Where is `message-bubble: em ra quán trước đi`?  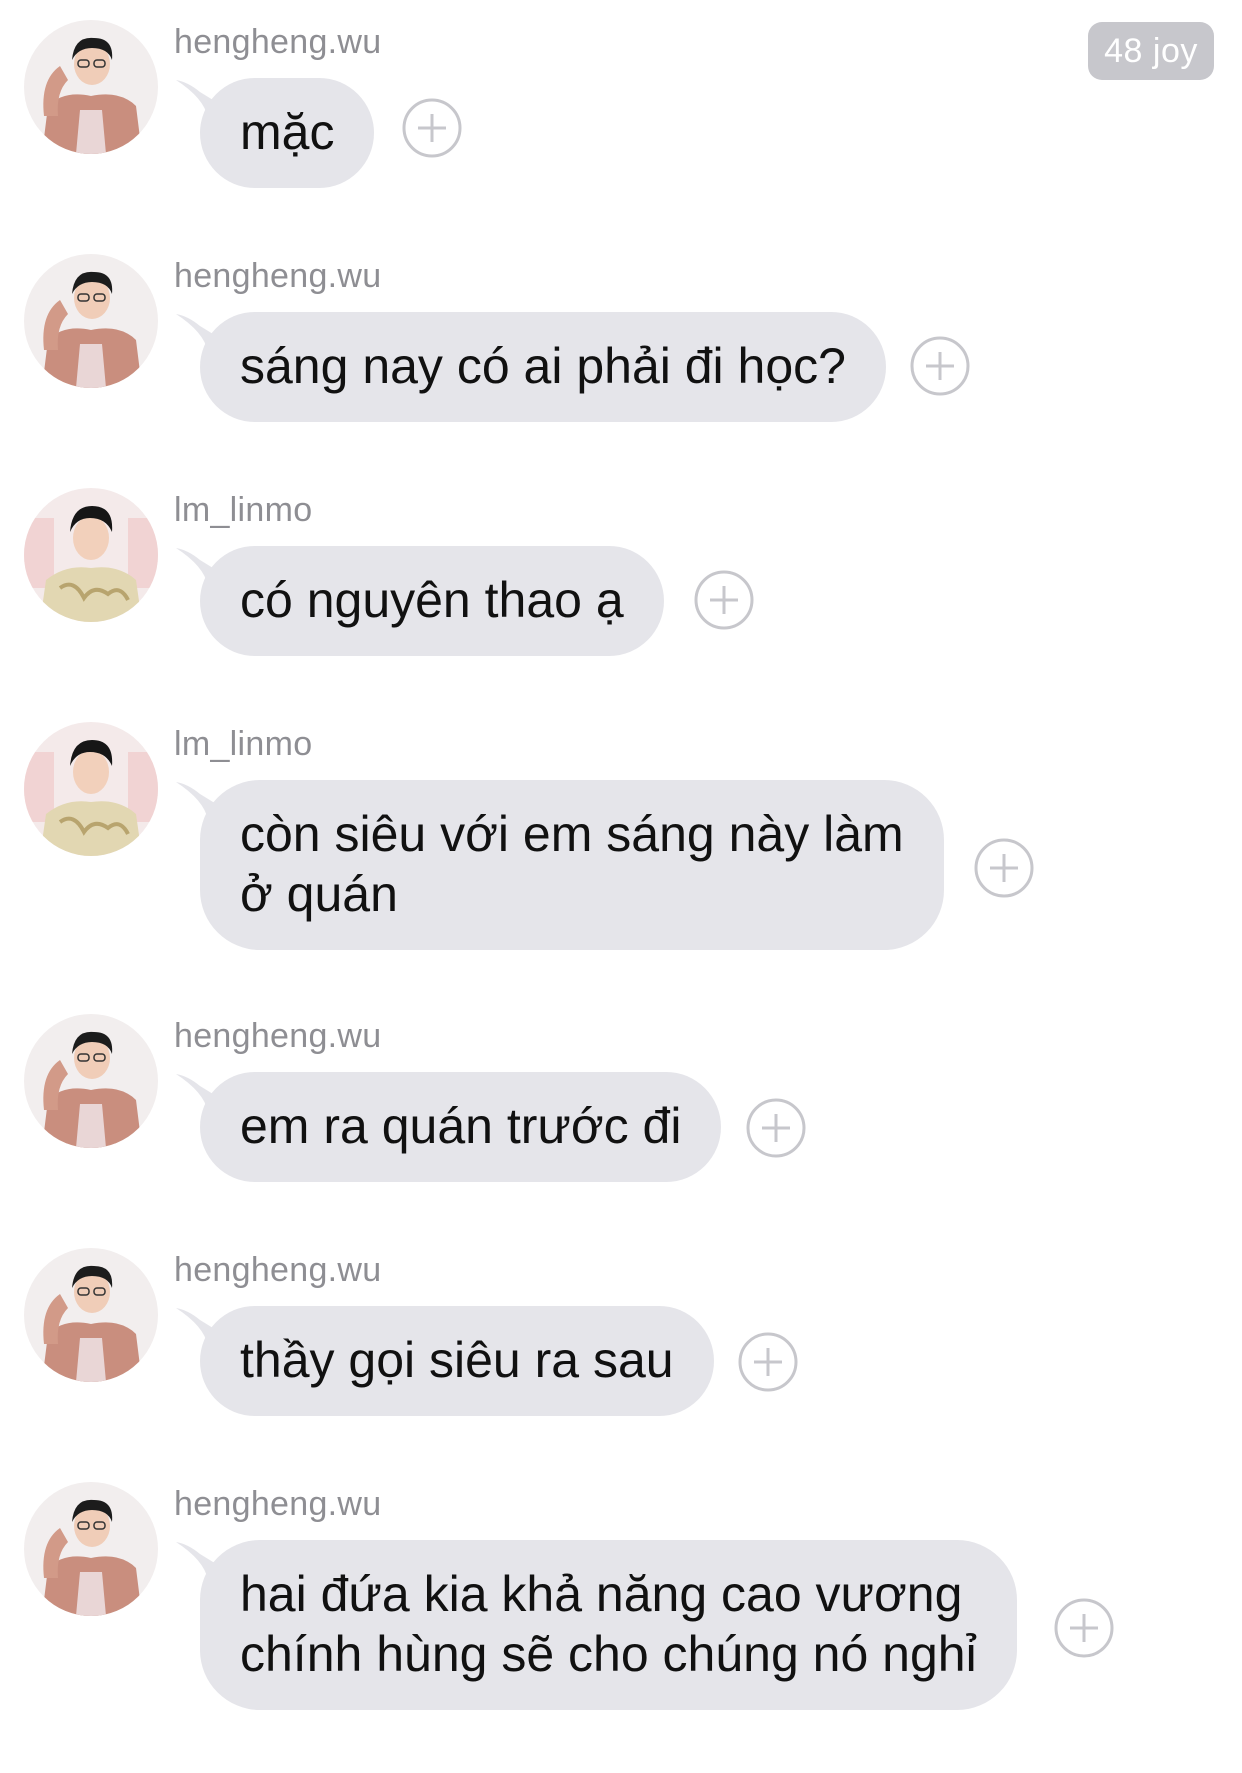 message-bubble: em ra quán trước đi is located at coordinates (461, 1127).